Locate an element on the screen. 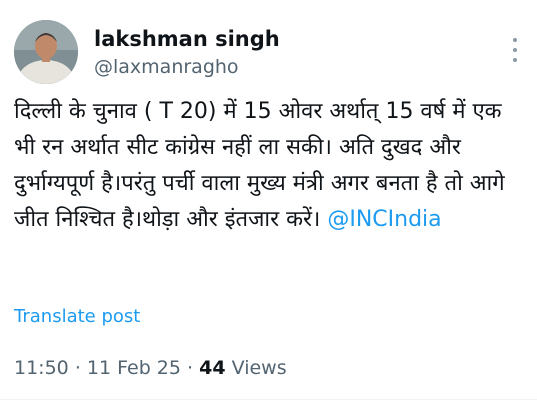 Image resolution: width=537 pixels, height=402 pixels. author-info: lakshman singh @laxmanragho is located at coordinates (187, 53).